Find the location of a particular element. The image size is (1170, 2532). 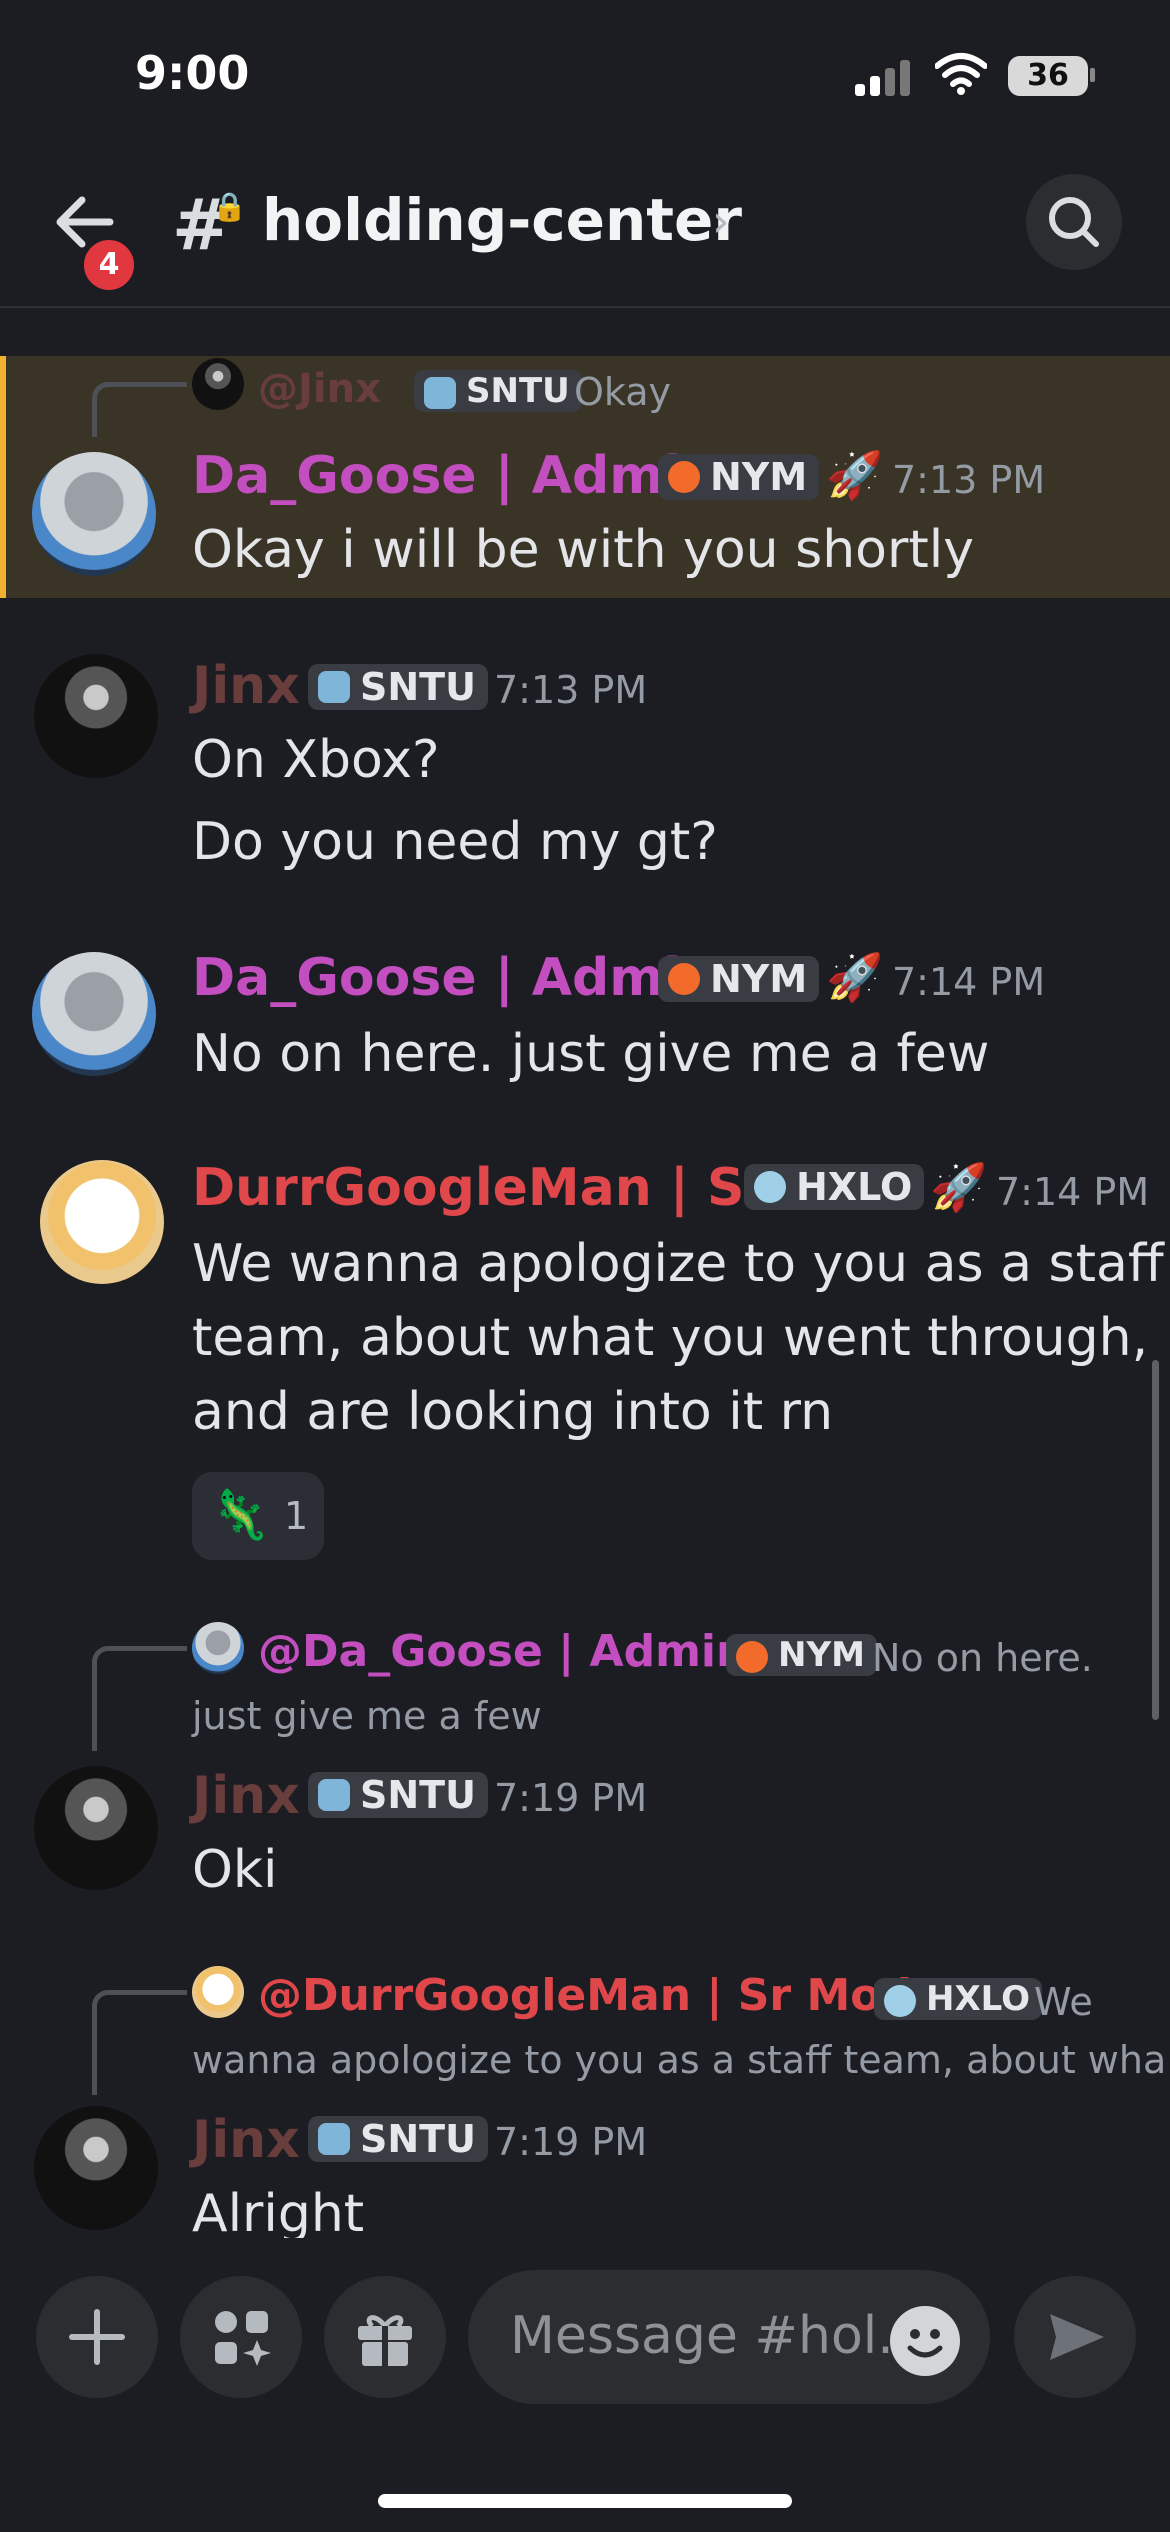

apps-icon is located at coordinates (243, 2338).